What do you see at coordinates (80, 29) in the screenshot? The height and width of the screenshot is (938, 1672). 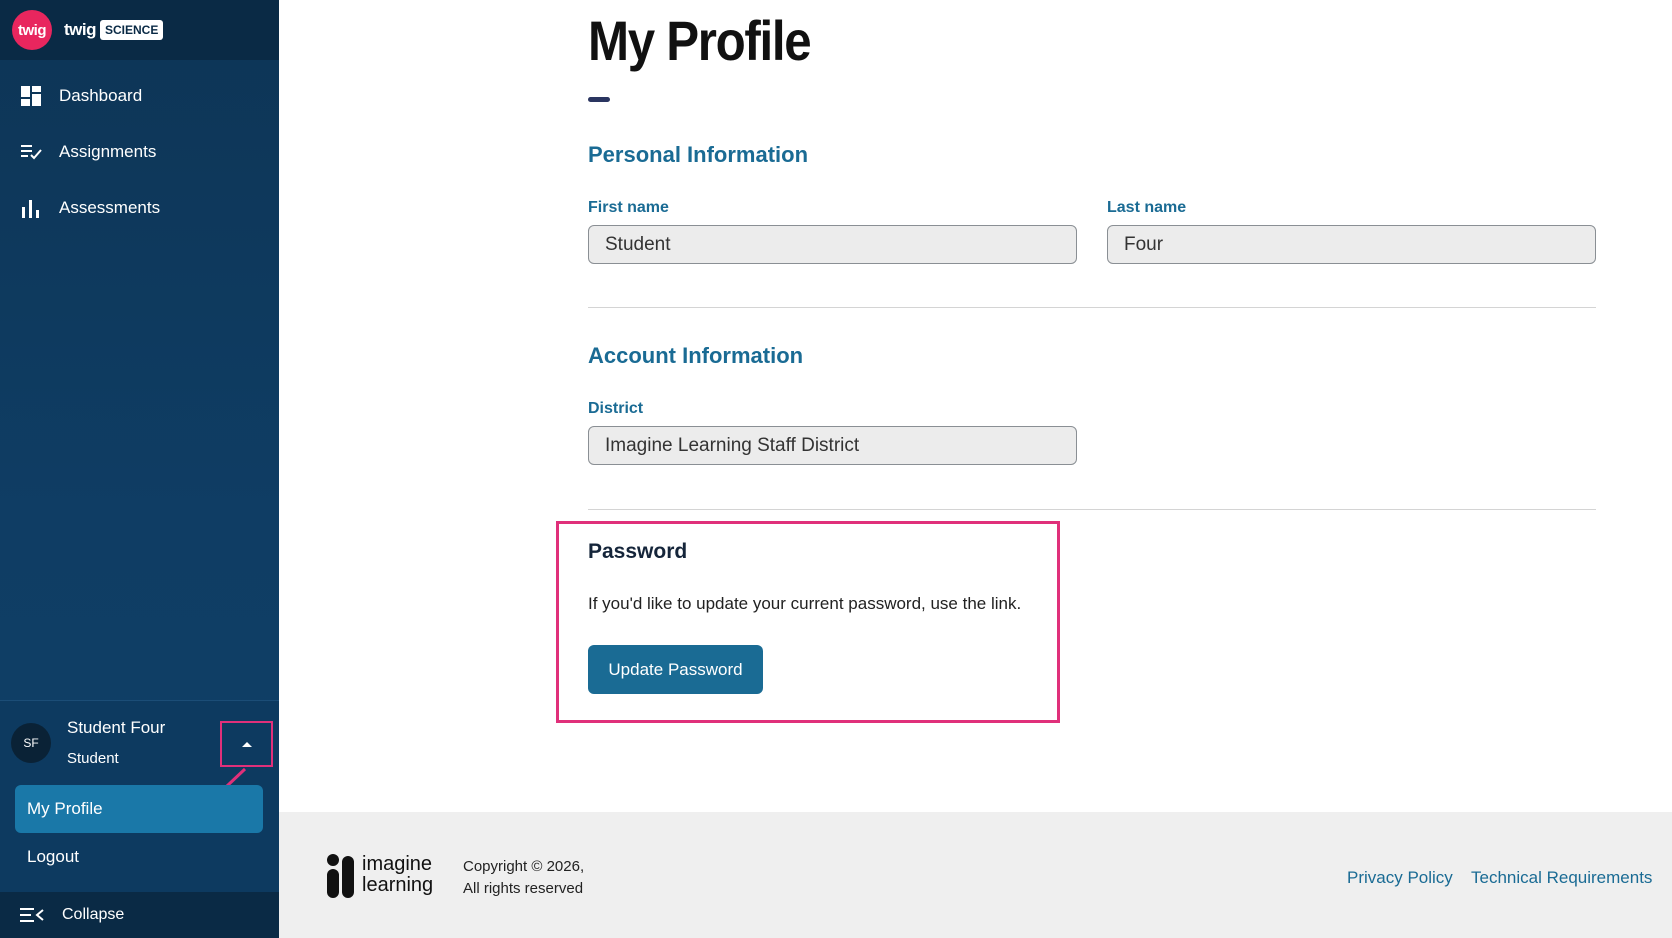 I see `brand-word: twig` at bounding box center [80, 29].